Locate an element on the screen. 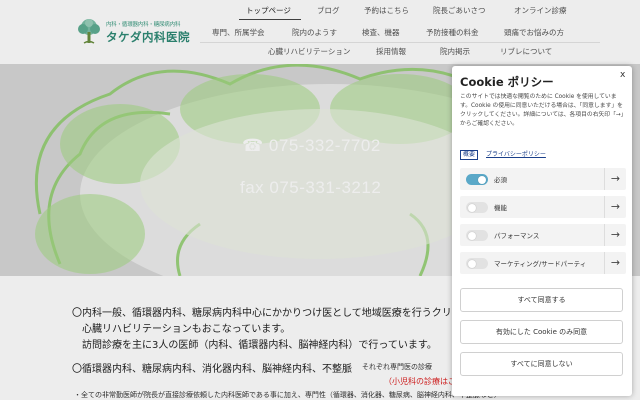 The width and height of the screenshot is (640, 400). cookie-category-marketing: マーケティング/サードパーティ → is located at coordinates (543, 263).